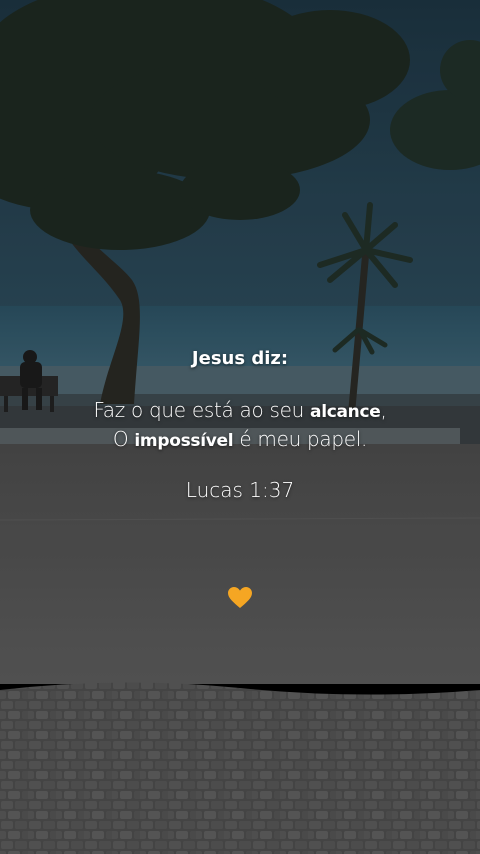  I want to click on verse-line-2: O impossível é meu papel., so click(240, 439).